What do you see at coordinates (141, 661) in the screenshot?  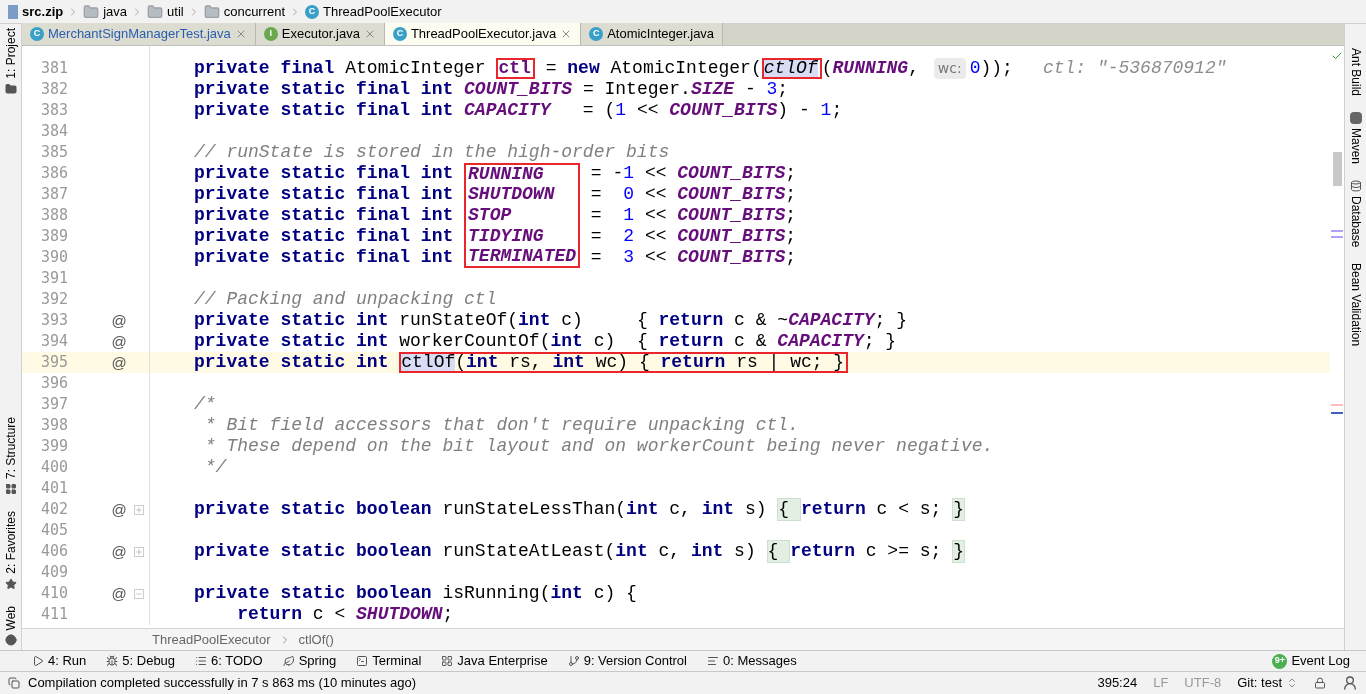 I see `tool-window-button: 5: Debug` at bounding box center [141, 661].